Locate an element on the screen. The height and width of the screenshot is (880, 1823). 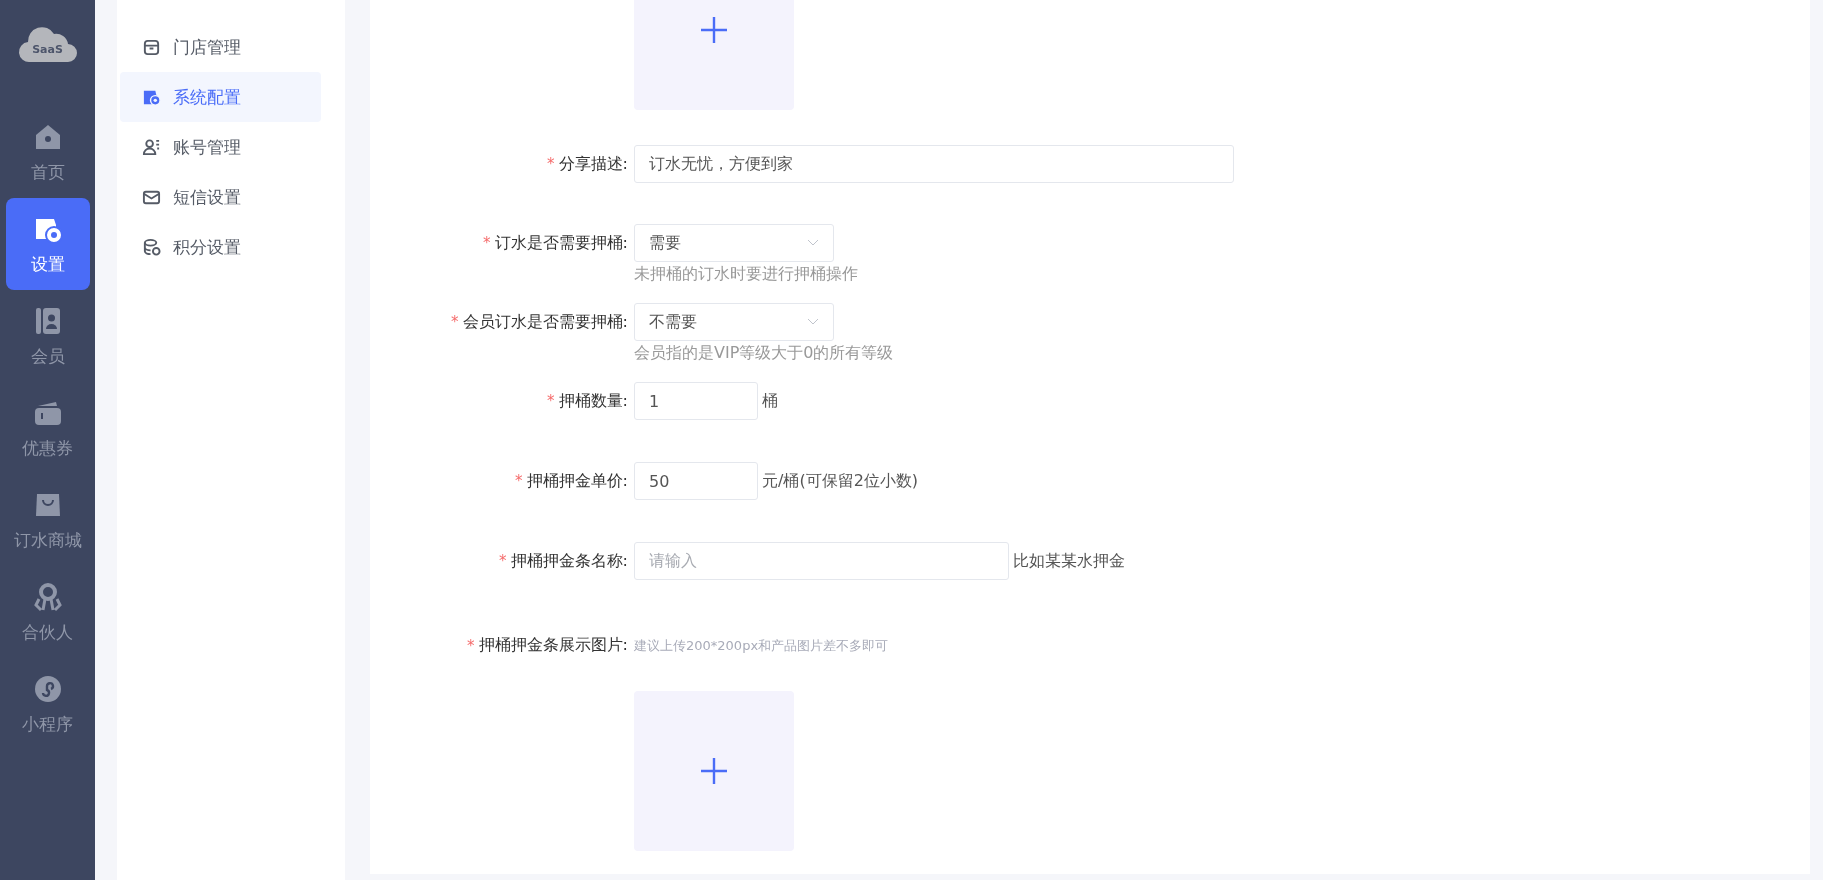
submenu-item: 系统配置 is located at coordinates (220, 97).